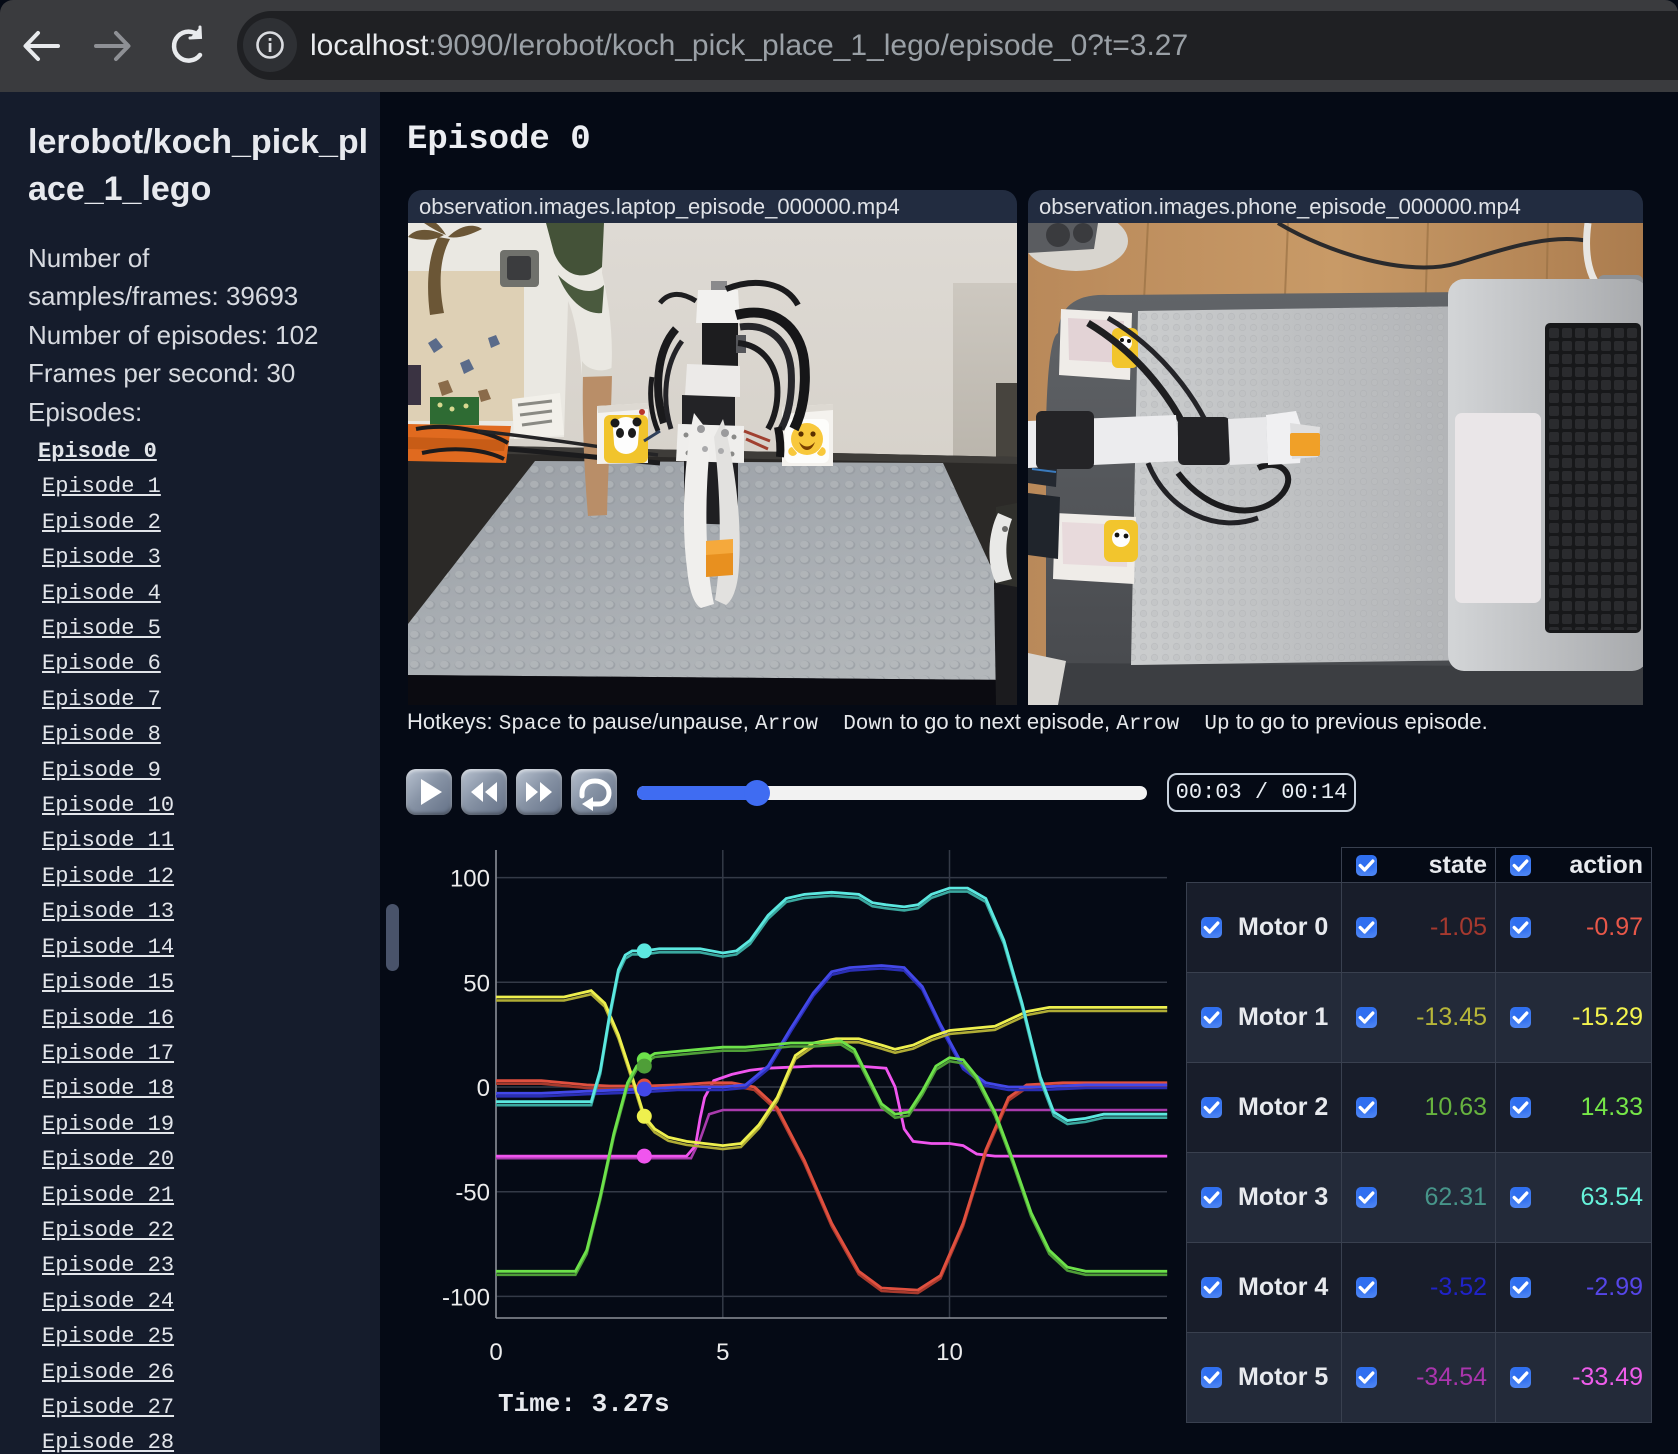 The width and height of the screenshot is (1678, 1454). What do you see at coordinates (466, 1297) in the screenshot?
I see `svg-text: -100` at bounding box center [466, 1297].